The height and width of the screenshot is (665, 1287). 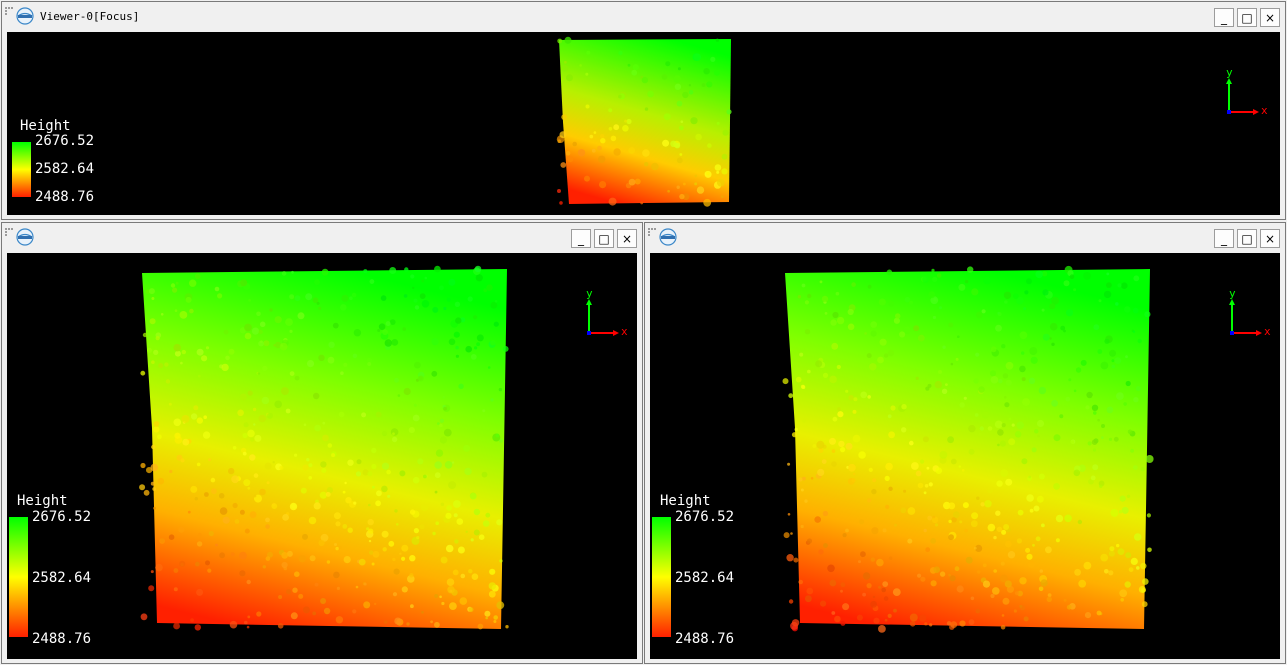 What do you see at coordinates (643, 15) in the screenshot?
I see `viewer-titlebar: Viewer-0[Focus] _ □ ×` at bounding box center [643, 15].